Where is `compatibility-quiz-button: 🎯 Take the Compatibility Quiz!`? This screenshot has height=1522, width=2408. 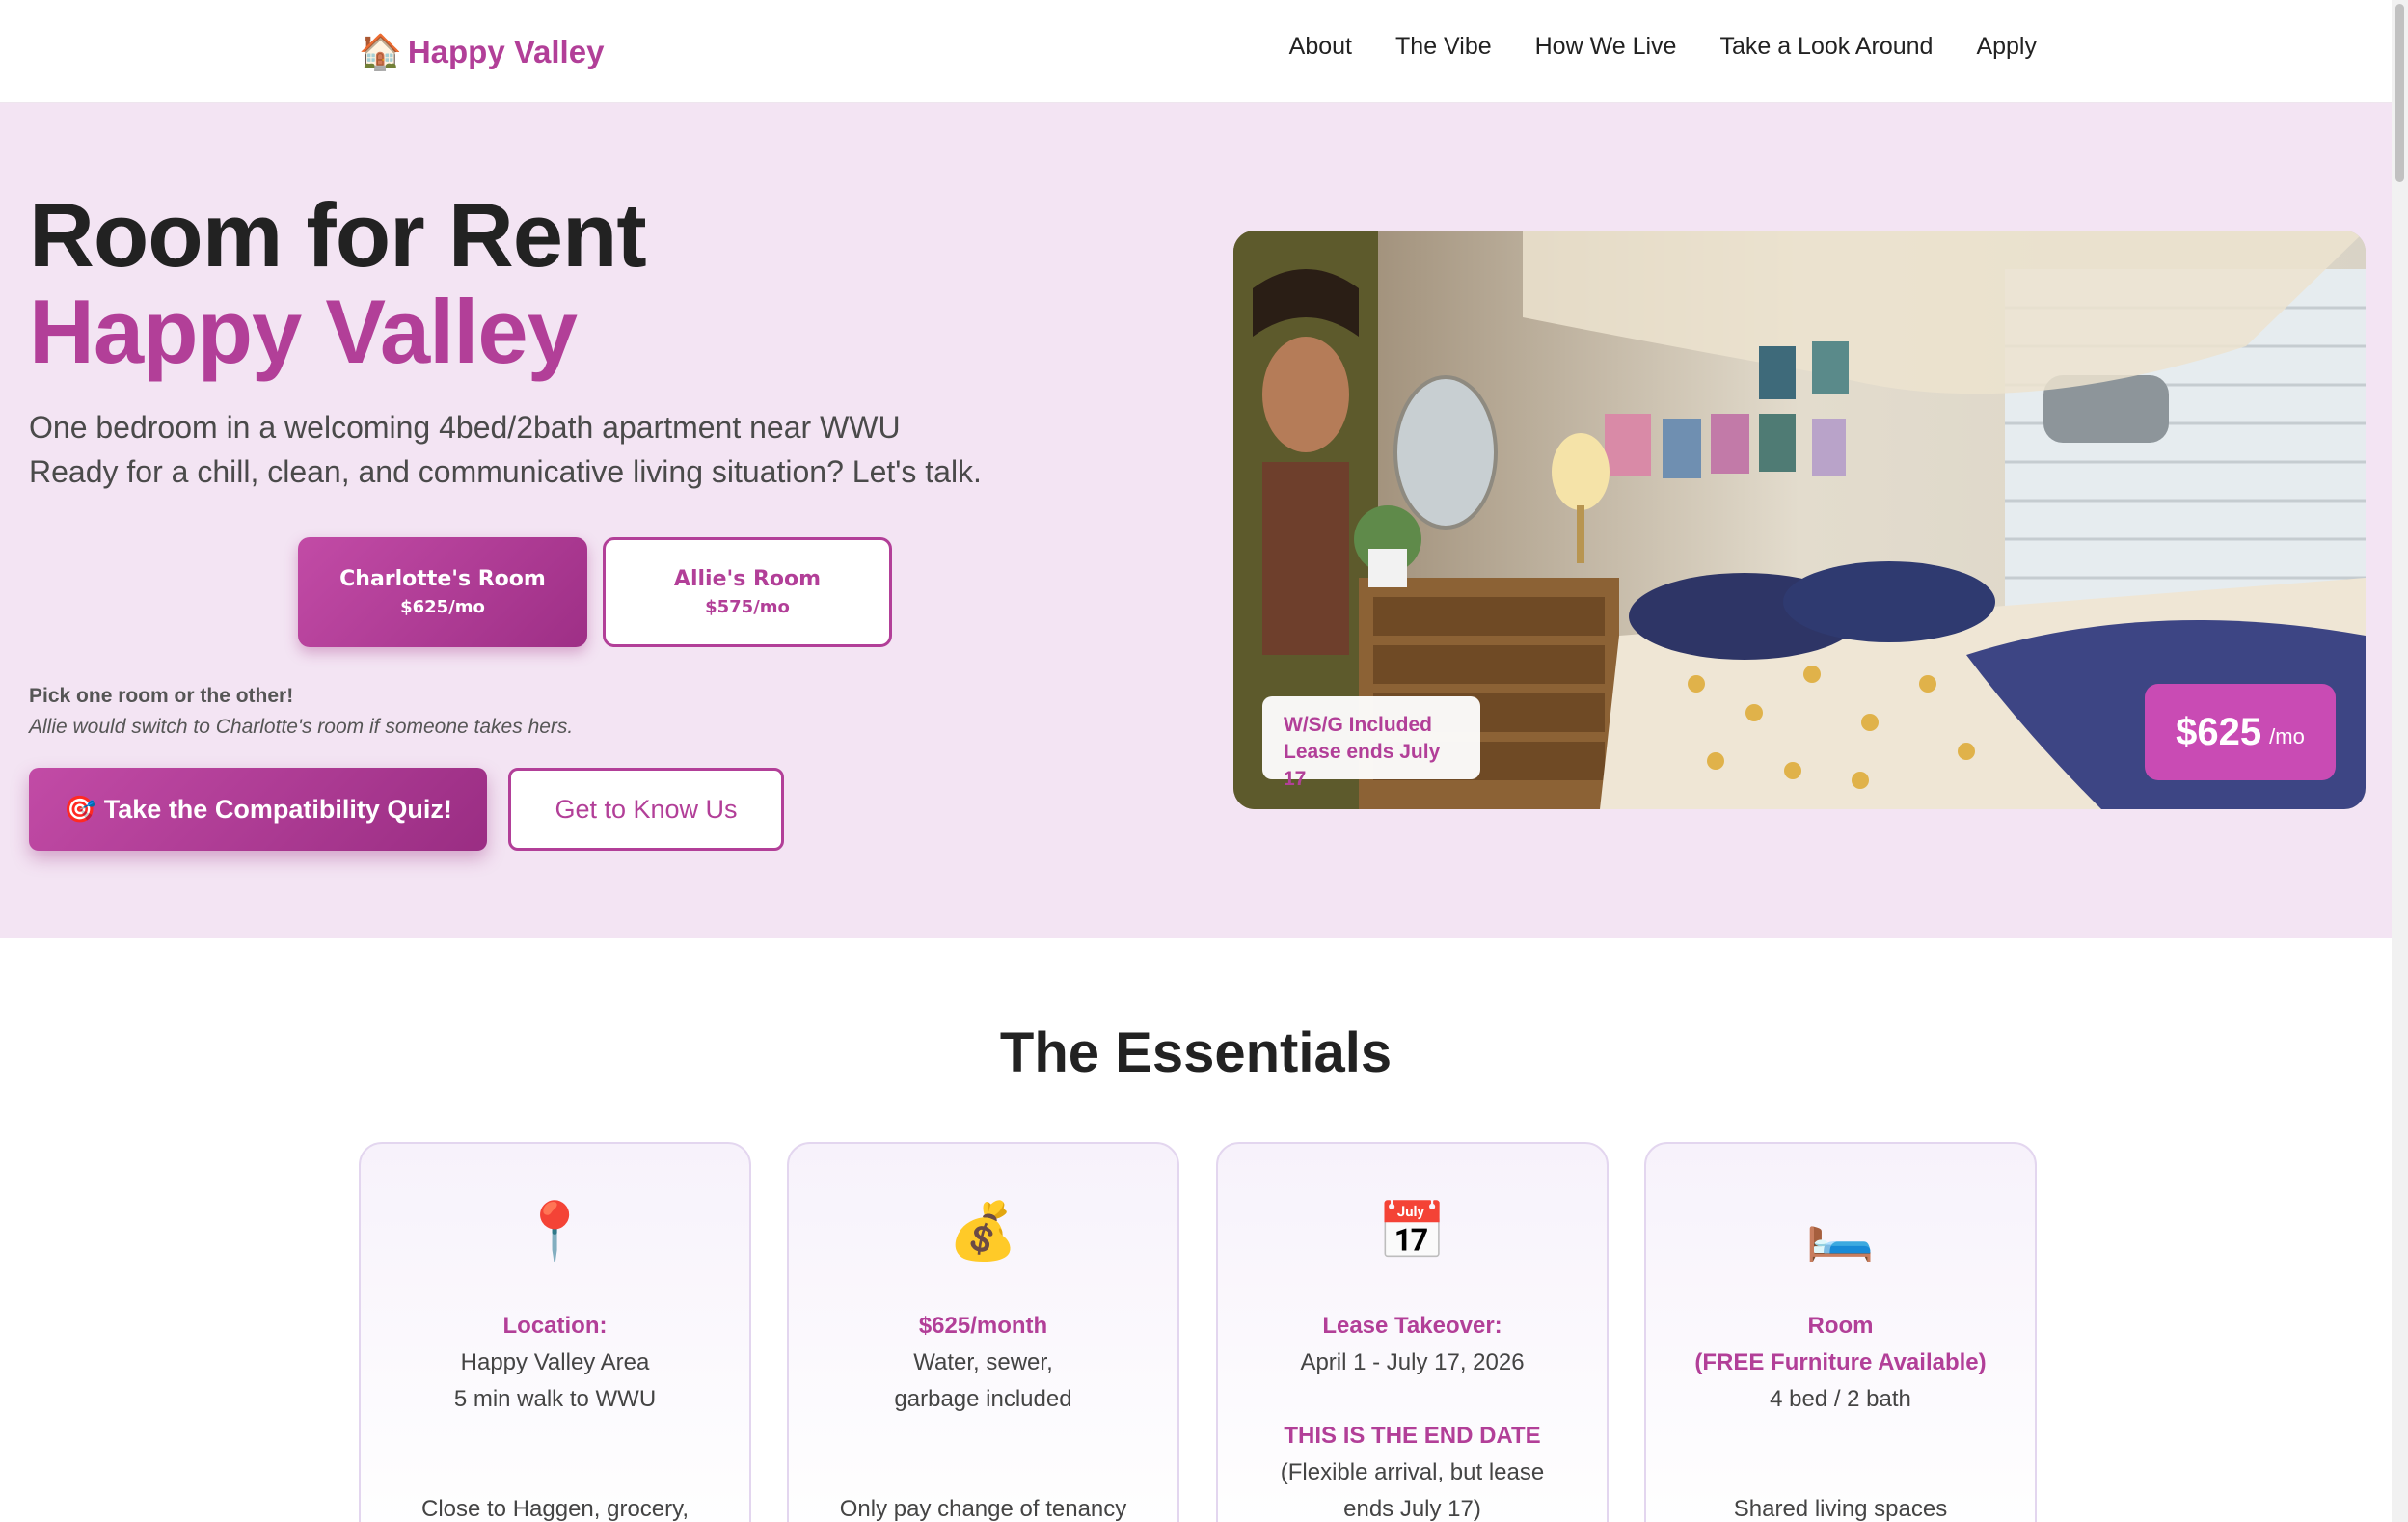 compatibility-quiz-button: 🎯 Take the Compatibility Quiz! is located at coordinates (258, 809).